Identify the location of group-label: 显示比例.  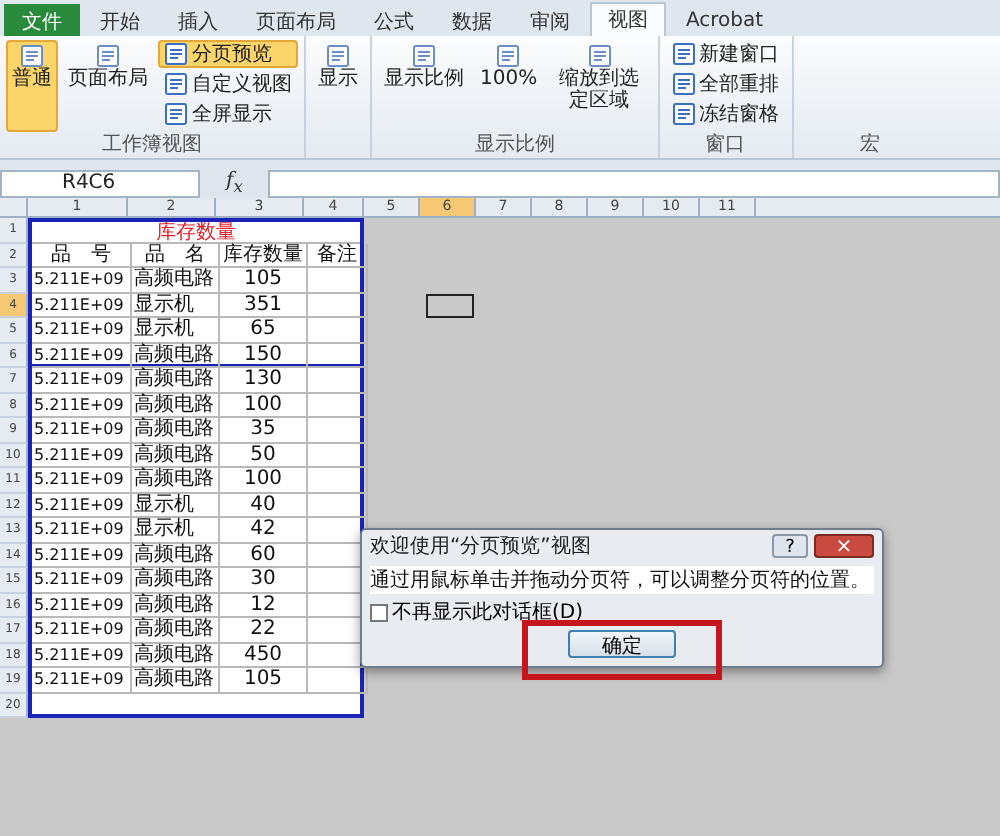
(514, 145).